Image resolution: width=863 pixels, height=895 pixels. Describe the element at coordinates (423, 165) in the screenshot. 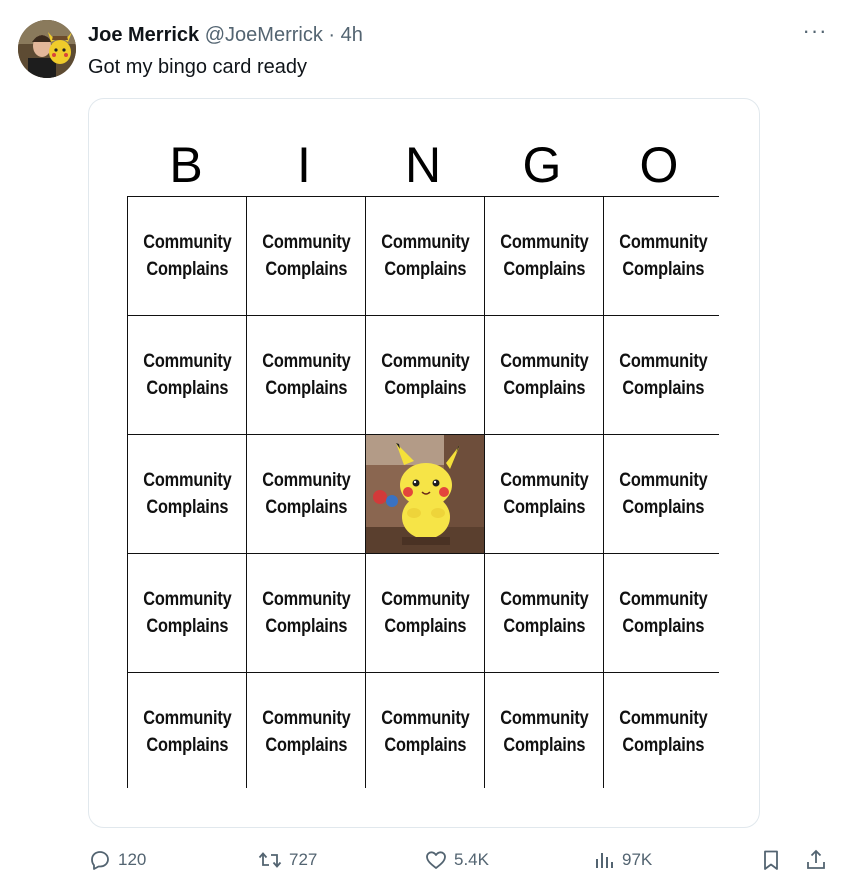

I see `bingo-letter-n: N` at that location.